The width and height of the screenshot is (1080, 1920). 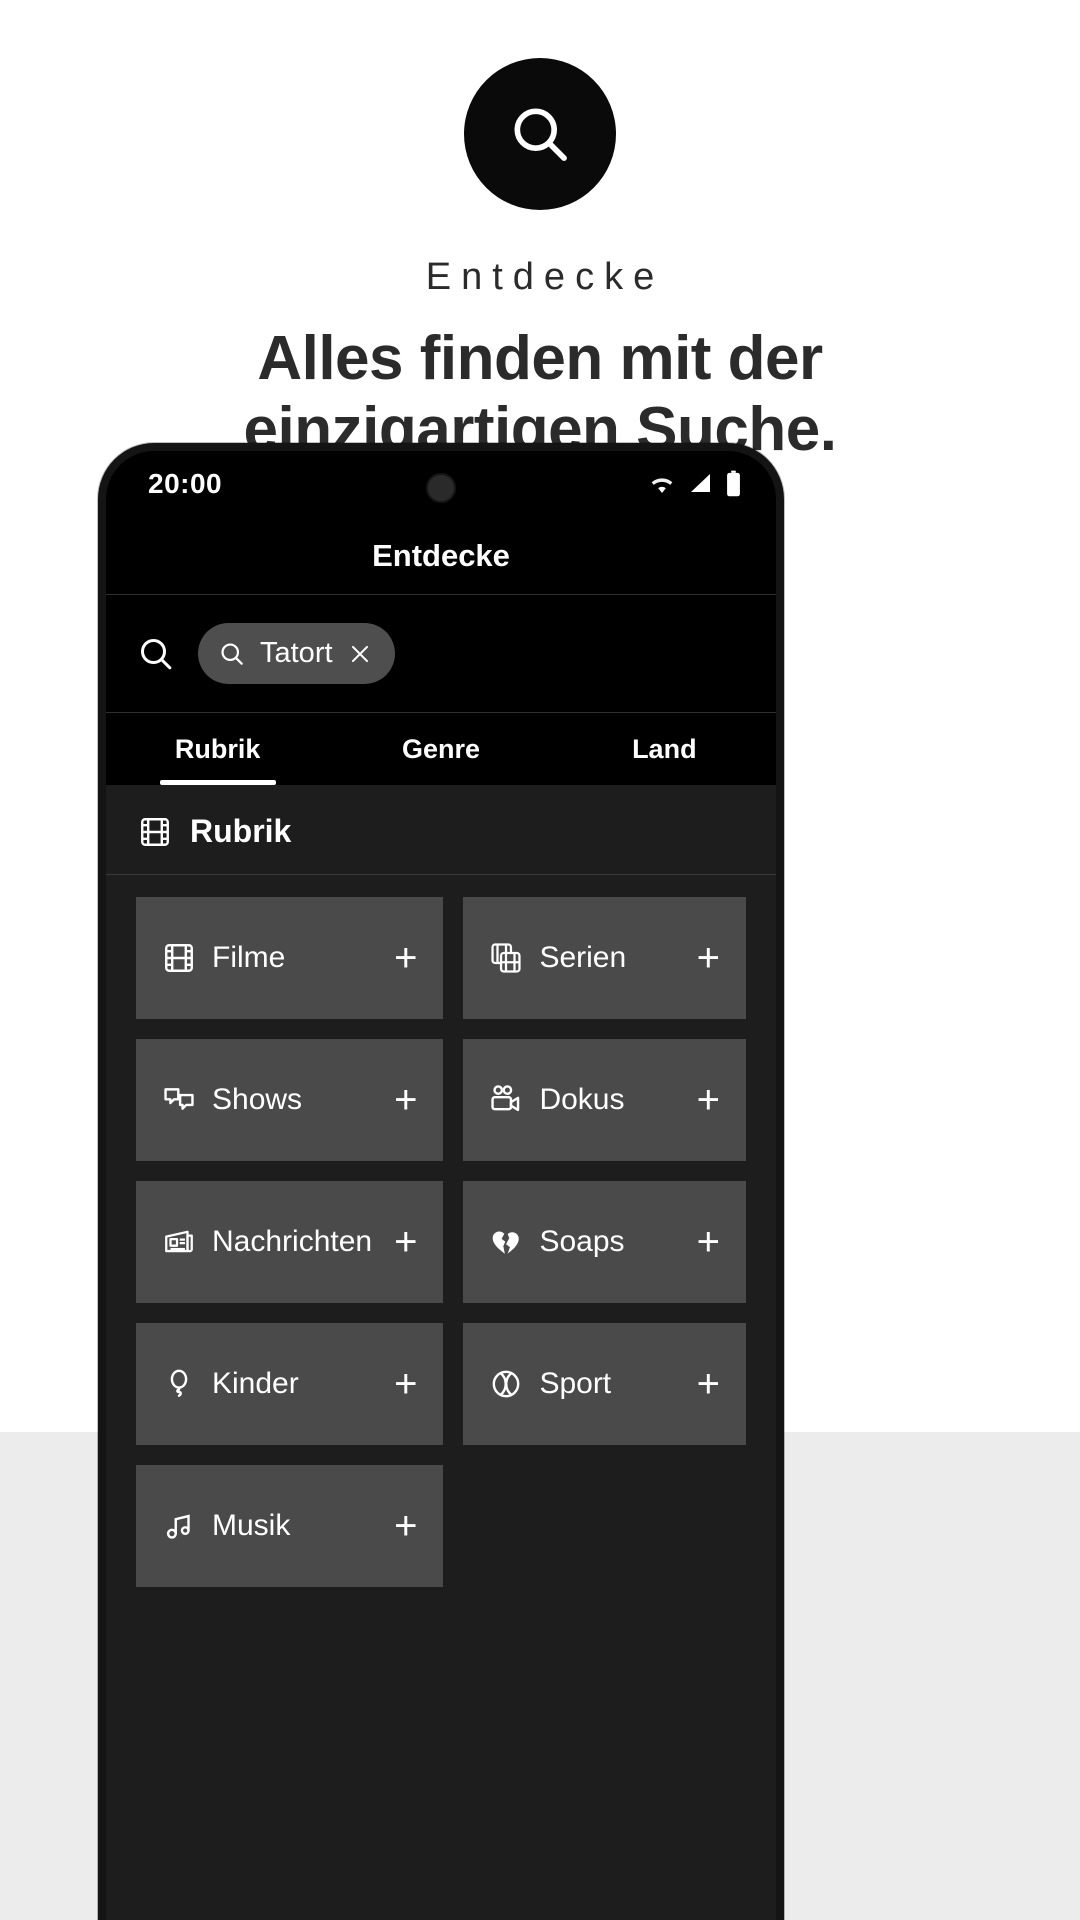 I want to click on filter-tabs: Rubrik Genre Land, so click(x=441, y=749).